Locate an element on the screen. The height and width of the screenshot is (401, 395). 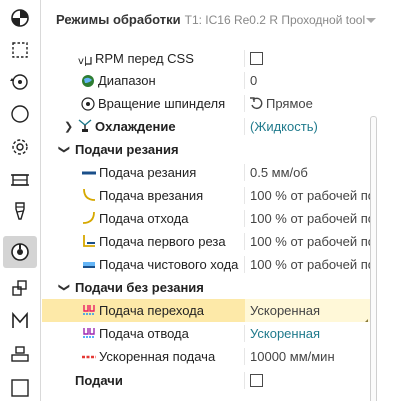
chevron-right-icon: ❯ is located at coordinates (68, 126).